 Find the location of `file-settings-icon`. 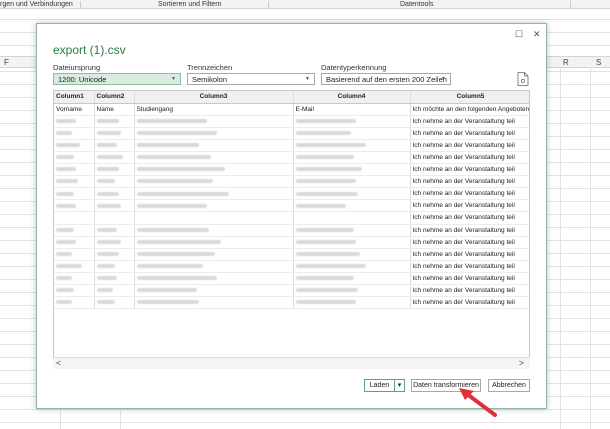

file-settings-icon is located at coordinates (523, 79).